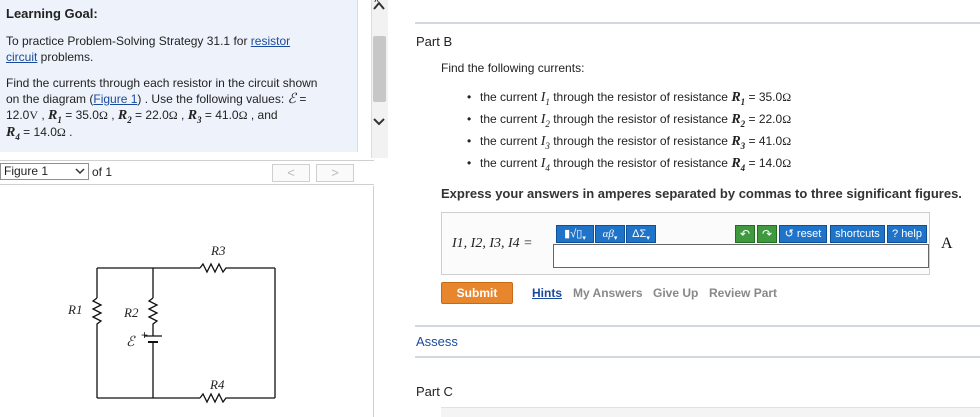 This screenshot has width=980, height=417. I want to click on templates-button: ▮√▯▾, so click(575, 234).